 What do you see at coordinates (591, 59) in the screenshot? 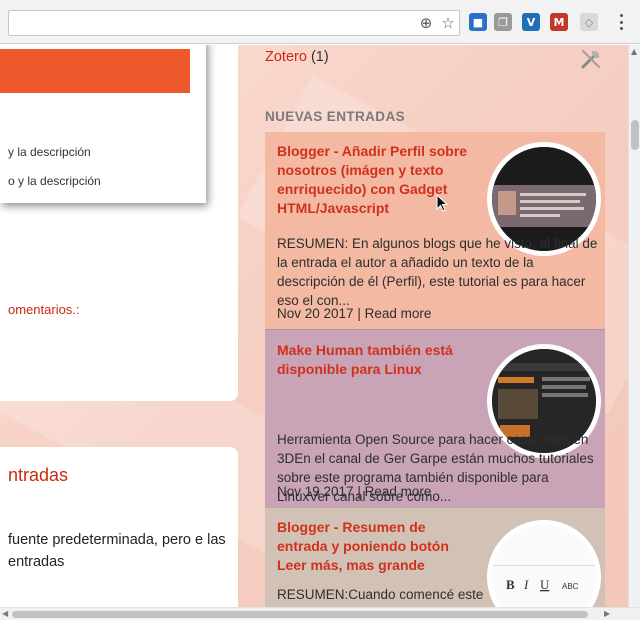
I see `tools-icon` at bounding box center [591, 59].